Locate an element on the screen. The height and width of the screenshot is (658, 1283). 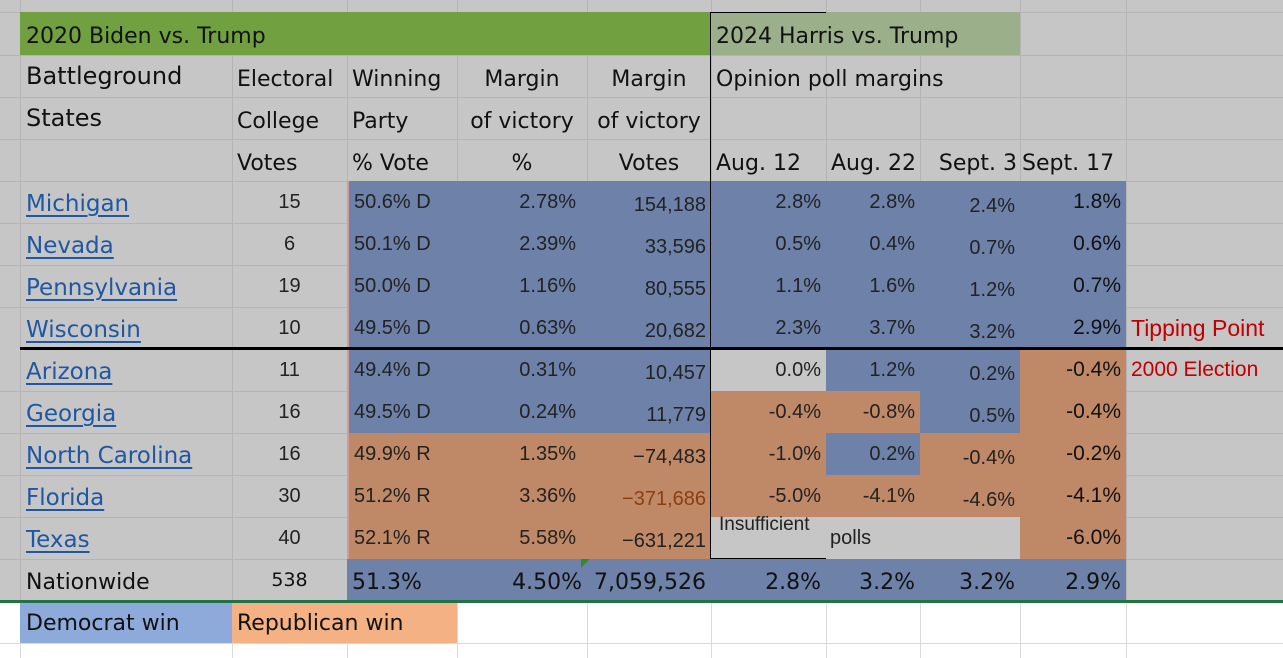
margin-pct: 2.78% is located at coordinates (522, 202).